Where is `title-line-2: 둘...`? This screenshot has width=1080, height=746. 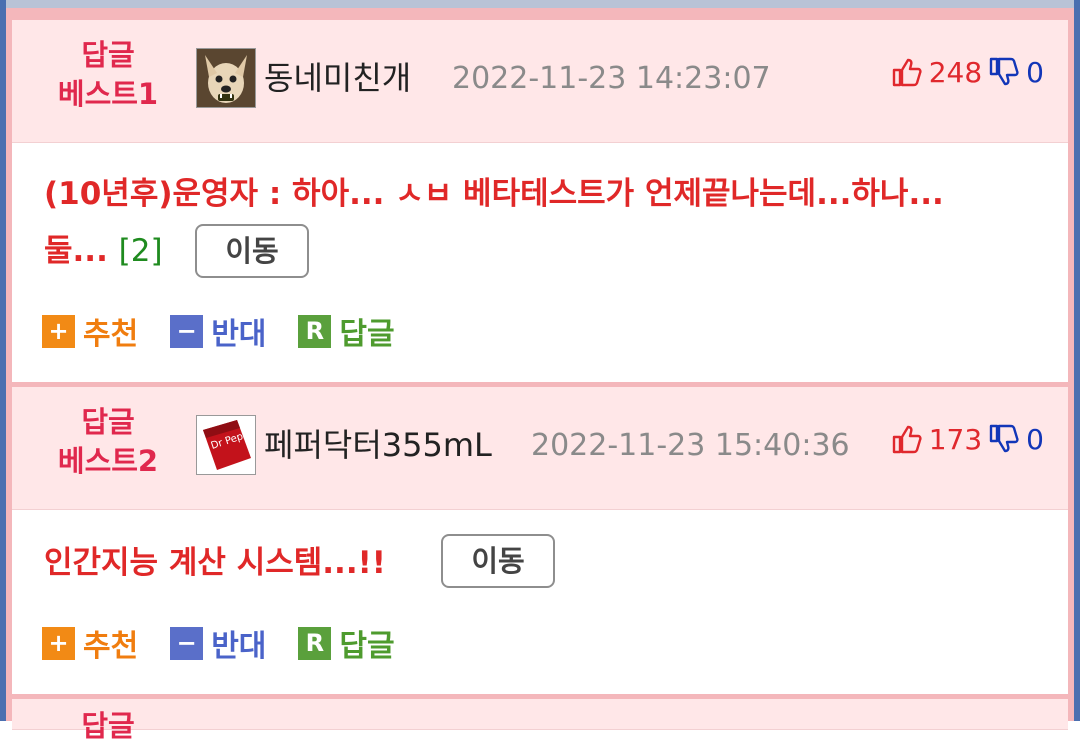
title-line-2: 둘... is located at coordinates (76, 251).